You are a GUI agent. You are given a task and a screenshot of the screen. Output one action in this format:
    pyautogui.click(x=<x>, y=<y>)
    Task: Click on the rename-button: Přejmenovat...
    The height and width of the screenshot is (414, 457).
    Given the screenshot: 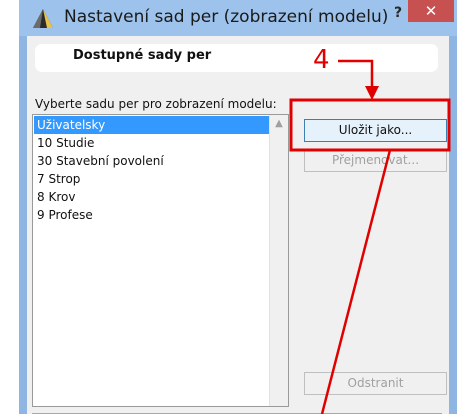 What is the action you would take?
    pyautogui.click(x=375, y=160)
    